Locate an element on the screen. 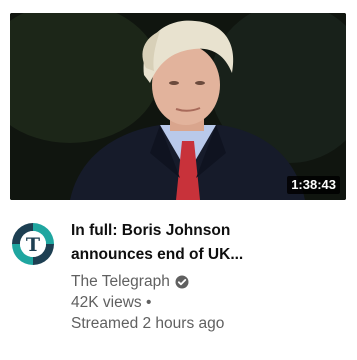  verified-check-icon is located at coordinates (182, 282).